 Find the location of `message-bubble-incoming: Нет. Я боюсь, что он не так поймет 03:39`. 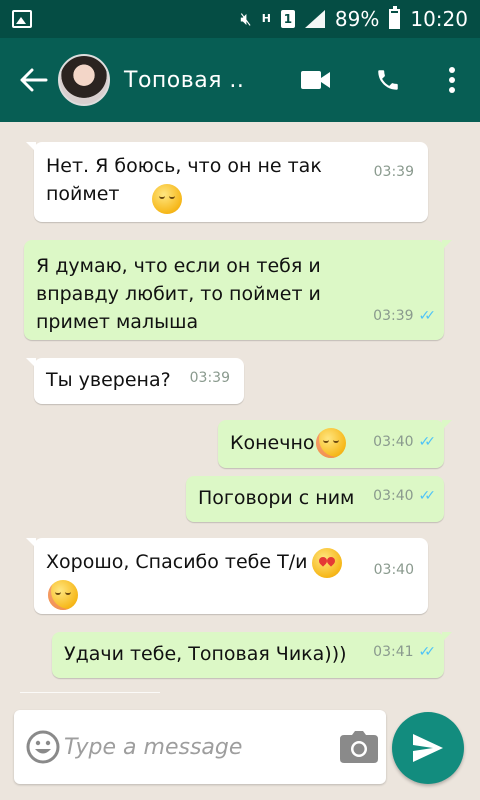

message-bubble-incoming: Нет. Я боюсь, что он не так поймет 03:39 is located at coordinates (227, 182).